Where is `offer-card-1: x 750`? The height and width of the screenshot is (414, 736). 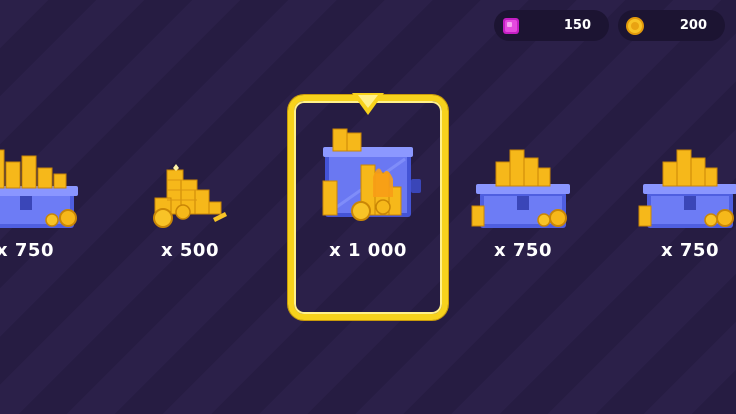
offer-card-1: x 750 is located at coordinates (52, 207).